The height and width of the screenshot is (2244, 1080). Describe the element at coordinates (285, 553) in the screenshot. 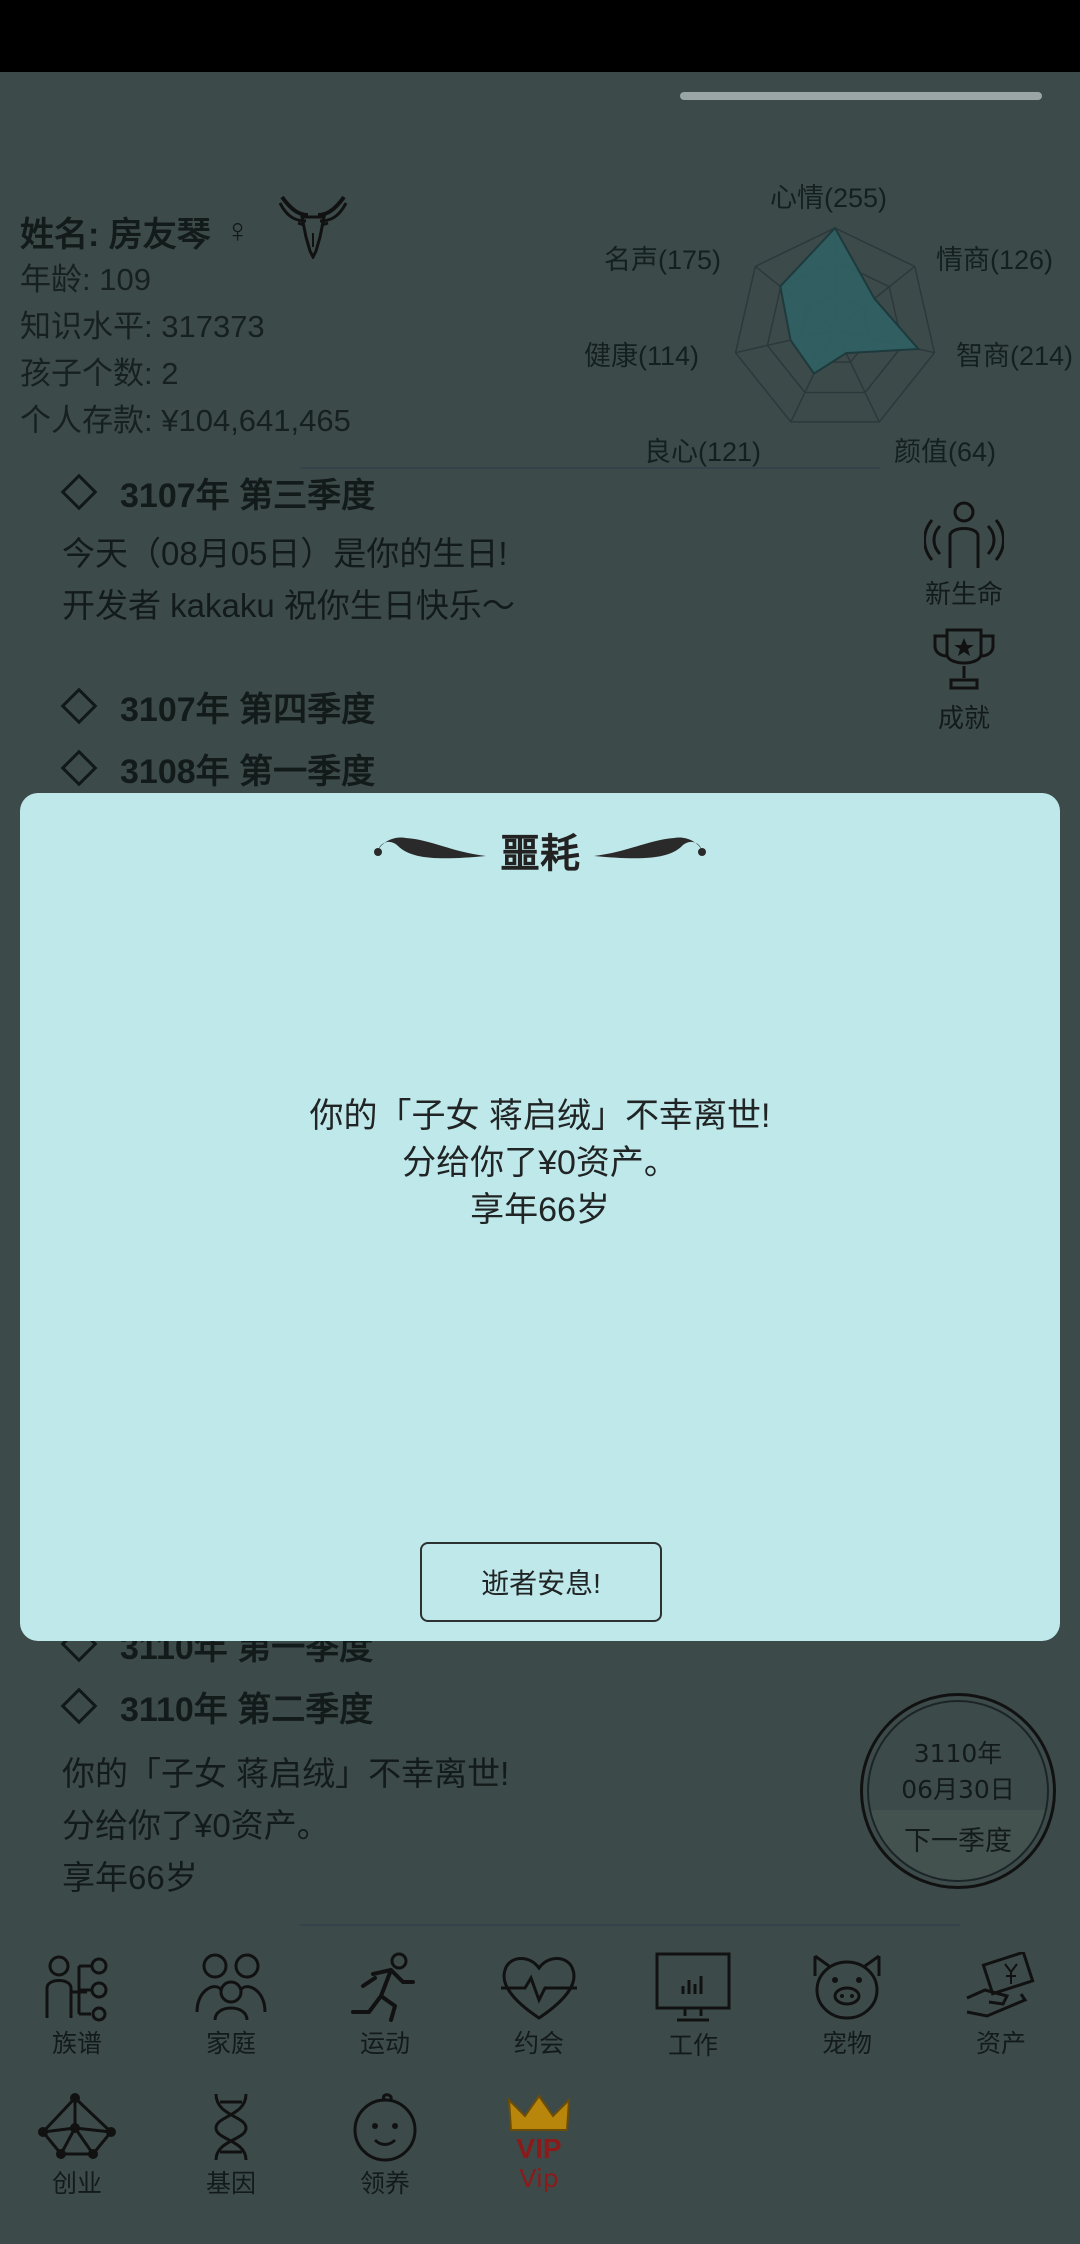

I see `log-text: 今天（08月05日）是你的生日!` at that location.